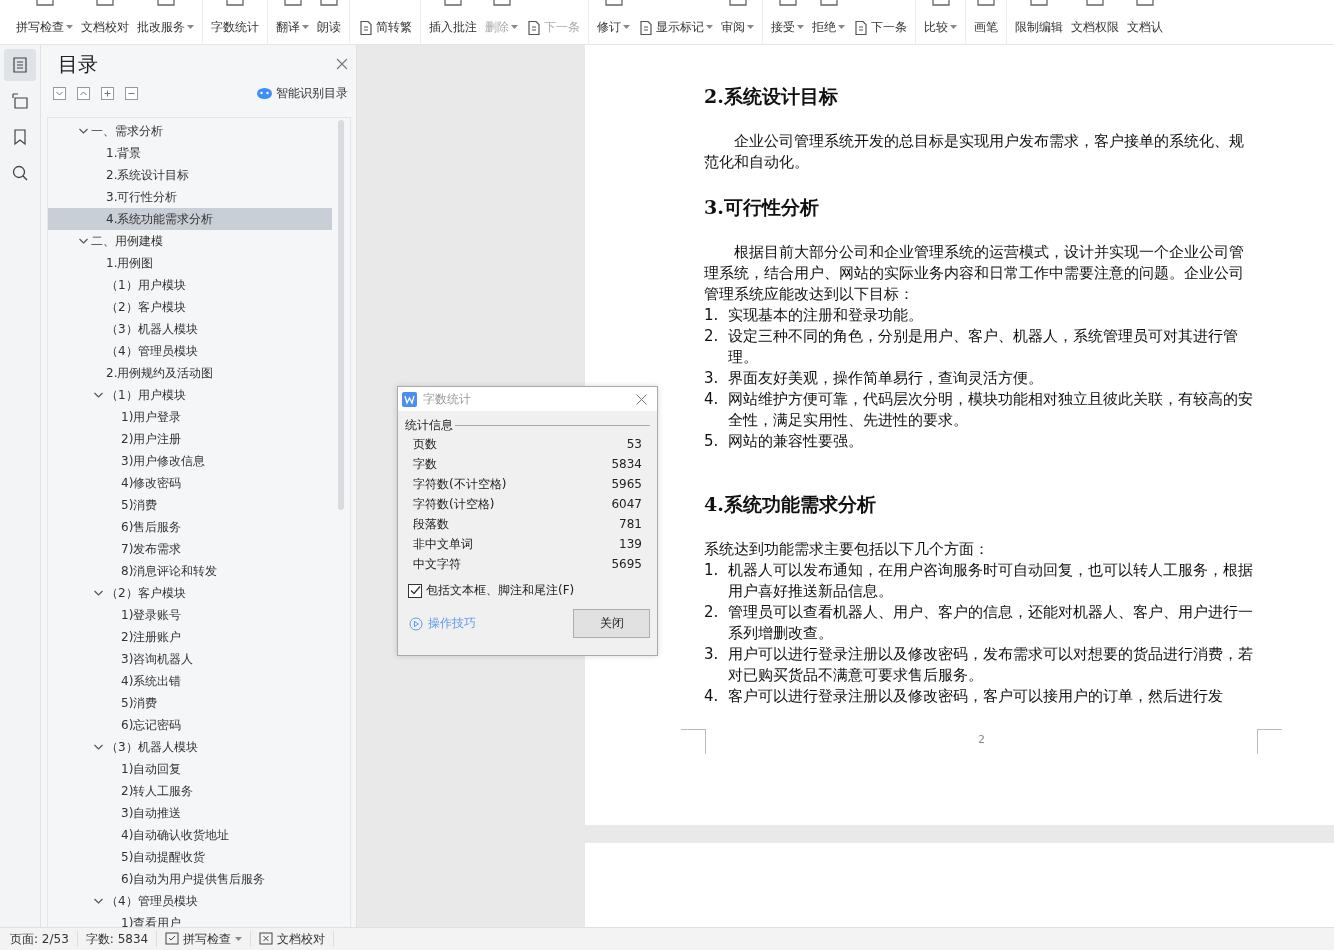 This screenshot has height=950, width=1334. I want to click on close-button: 关闭, so click(611, 623).